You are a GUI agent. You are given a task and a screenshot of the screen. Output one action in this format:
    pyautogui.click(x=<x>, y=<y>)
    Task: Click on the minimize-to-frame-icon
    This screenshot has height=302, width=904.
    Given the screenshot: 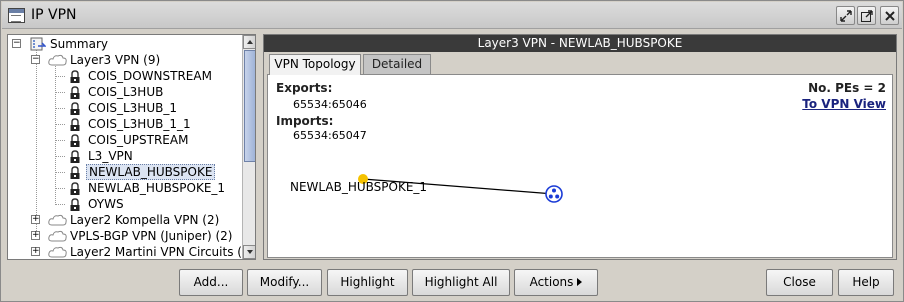 What is the action you would take?
    pyautogui.click(x=845, y=15)
    